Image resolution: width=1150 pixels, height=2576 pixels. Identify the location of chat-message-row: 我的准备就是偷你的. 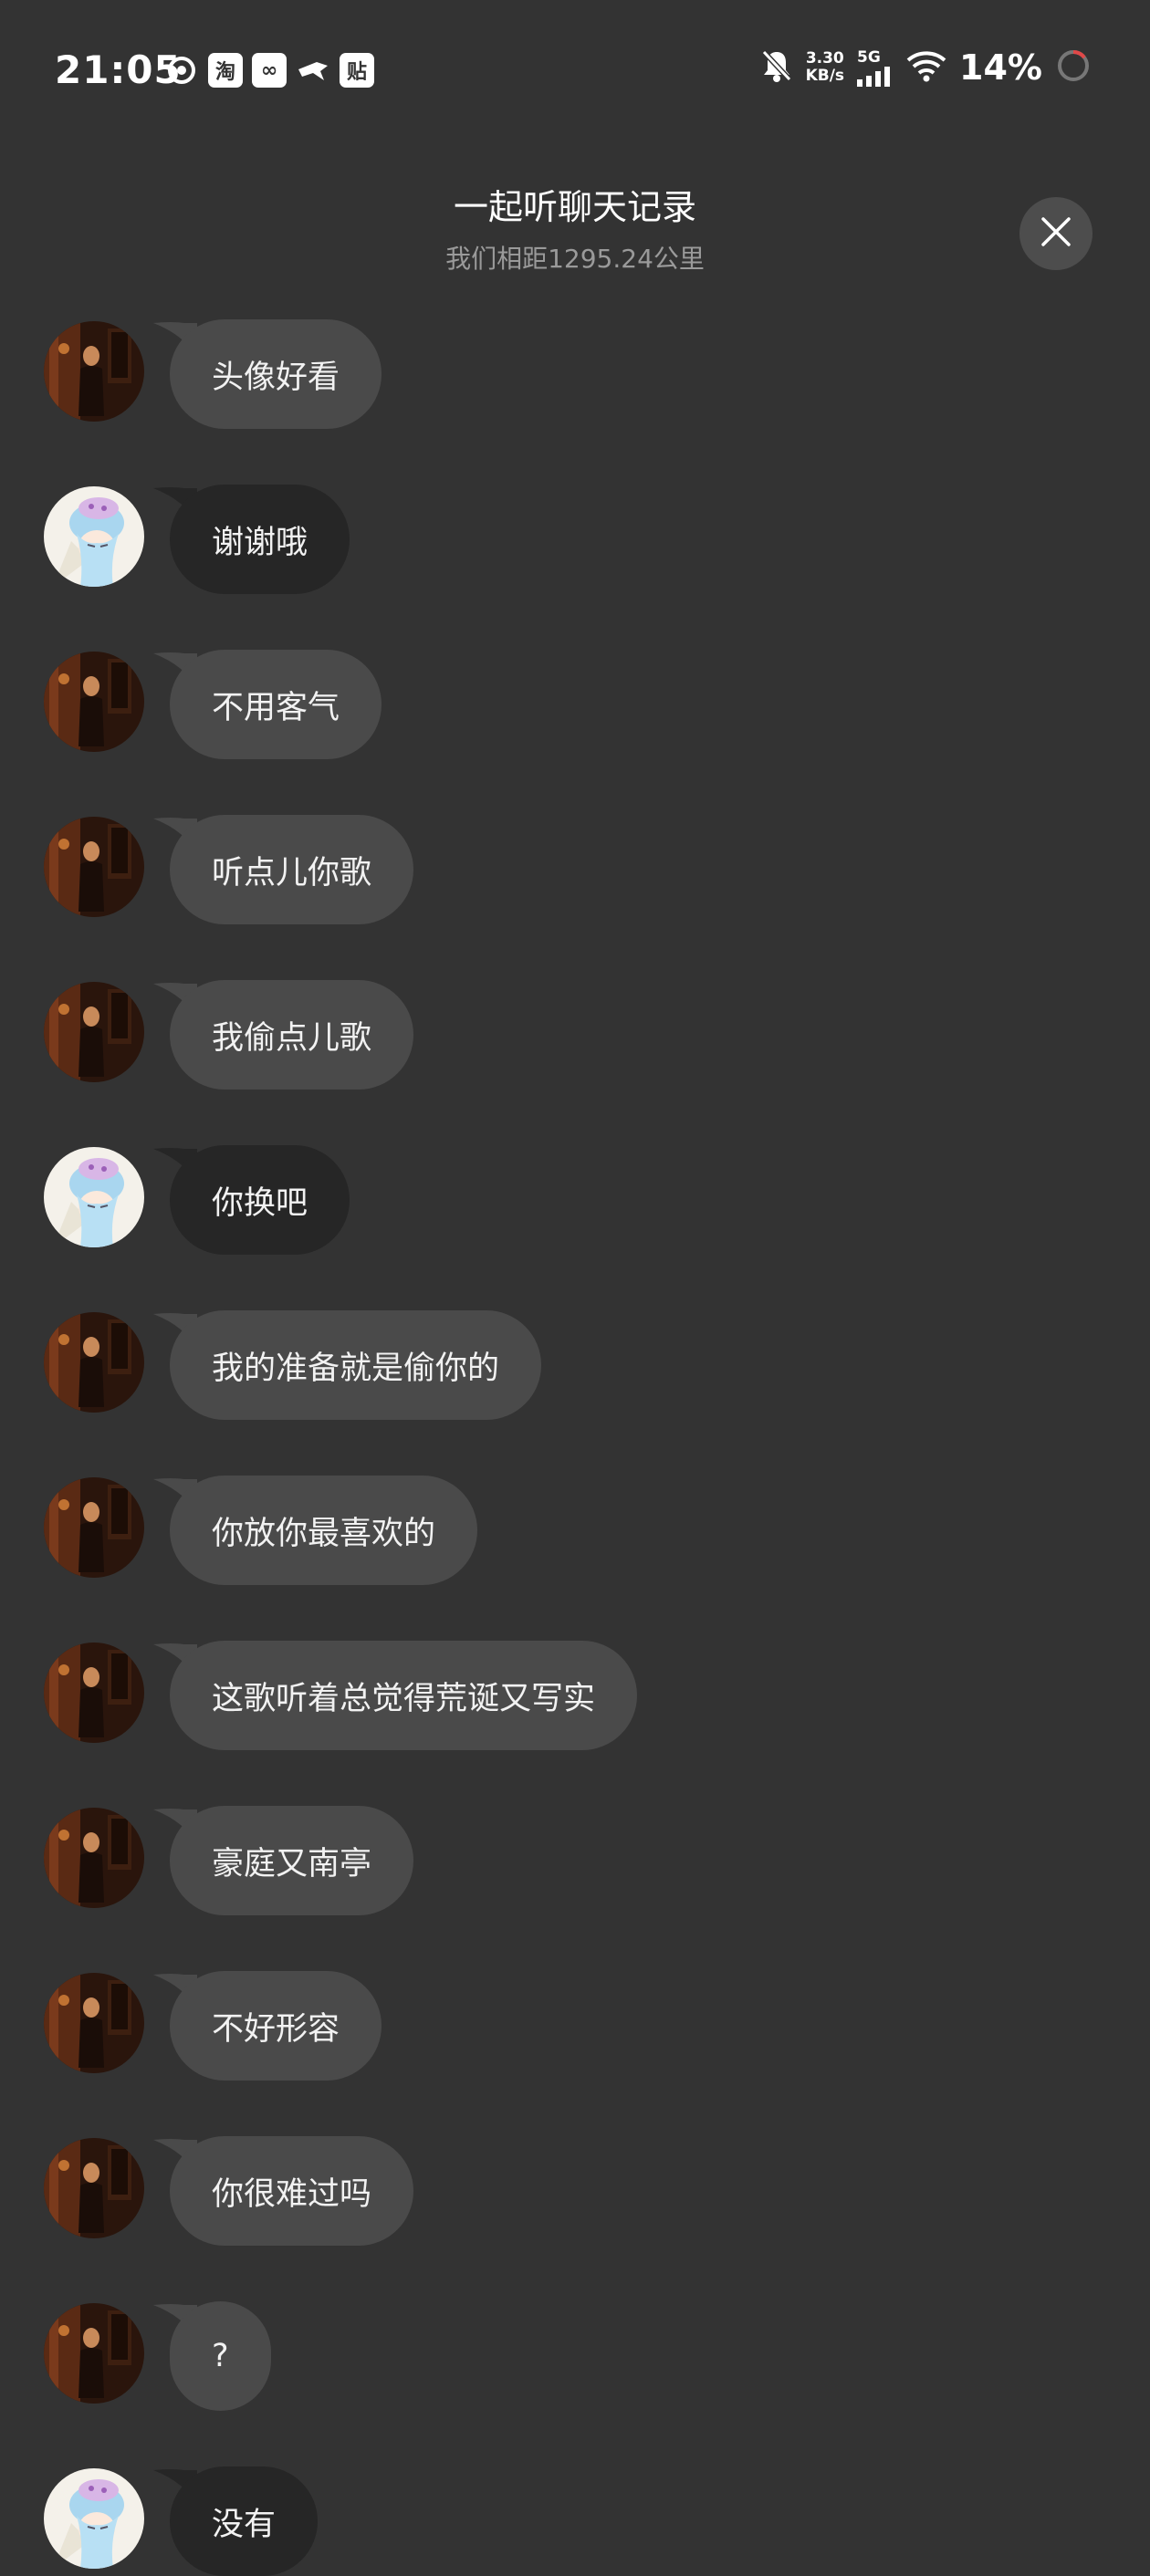
(575, 1365).